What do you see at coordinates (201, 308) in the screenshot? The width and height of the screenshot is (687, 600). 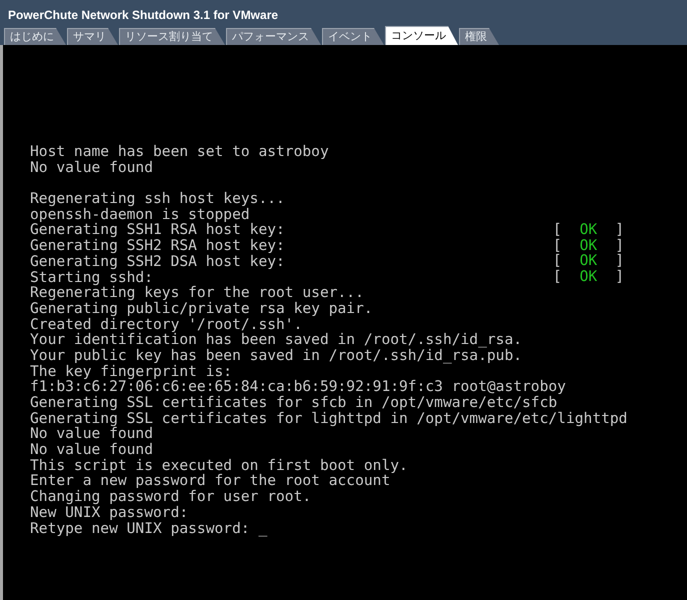 I see `console-line: Generating public/private rsa key pair.` at bounding box center [201, 308].